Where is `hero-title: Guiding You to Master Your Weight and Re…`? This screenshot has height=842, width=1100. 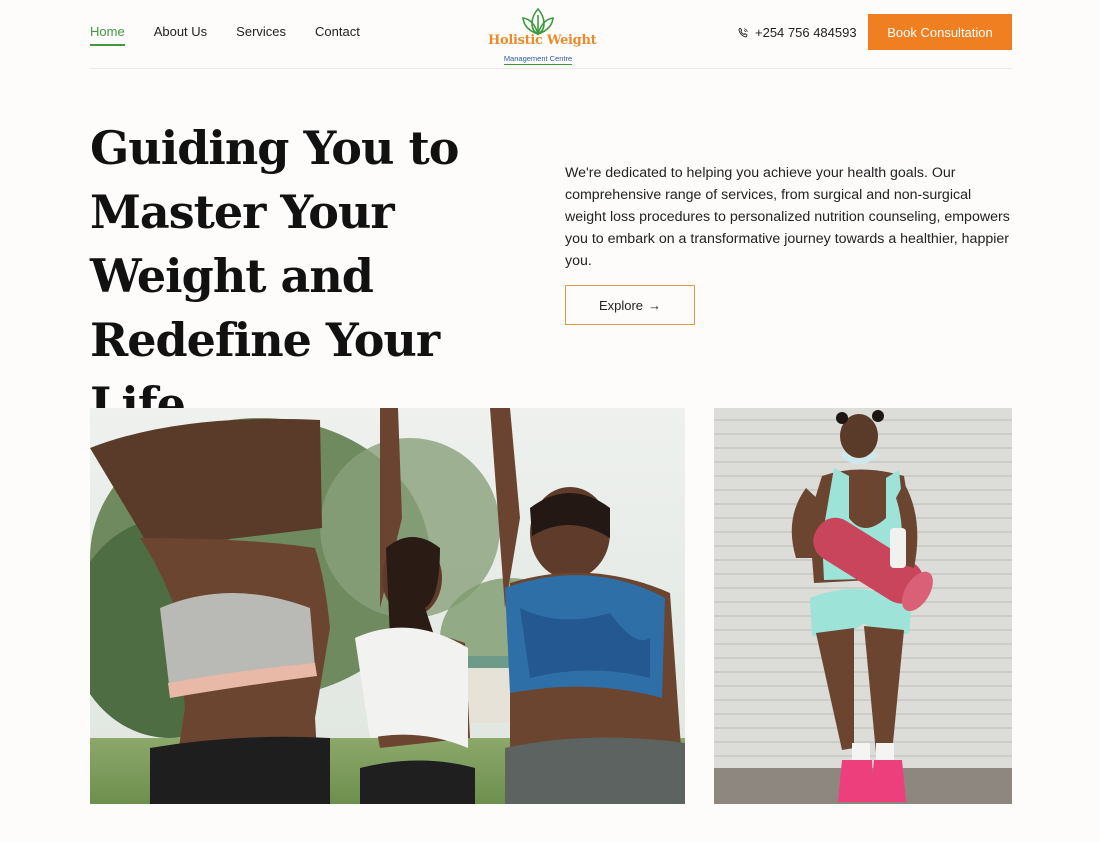
hero-title: Guiding You to Master Your Weight and Re… is located at coordinates (274, 276).